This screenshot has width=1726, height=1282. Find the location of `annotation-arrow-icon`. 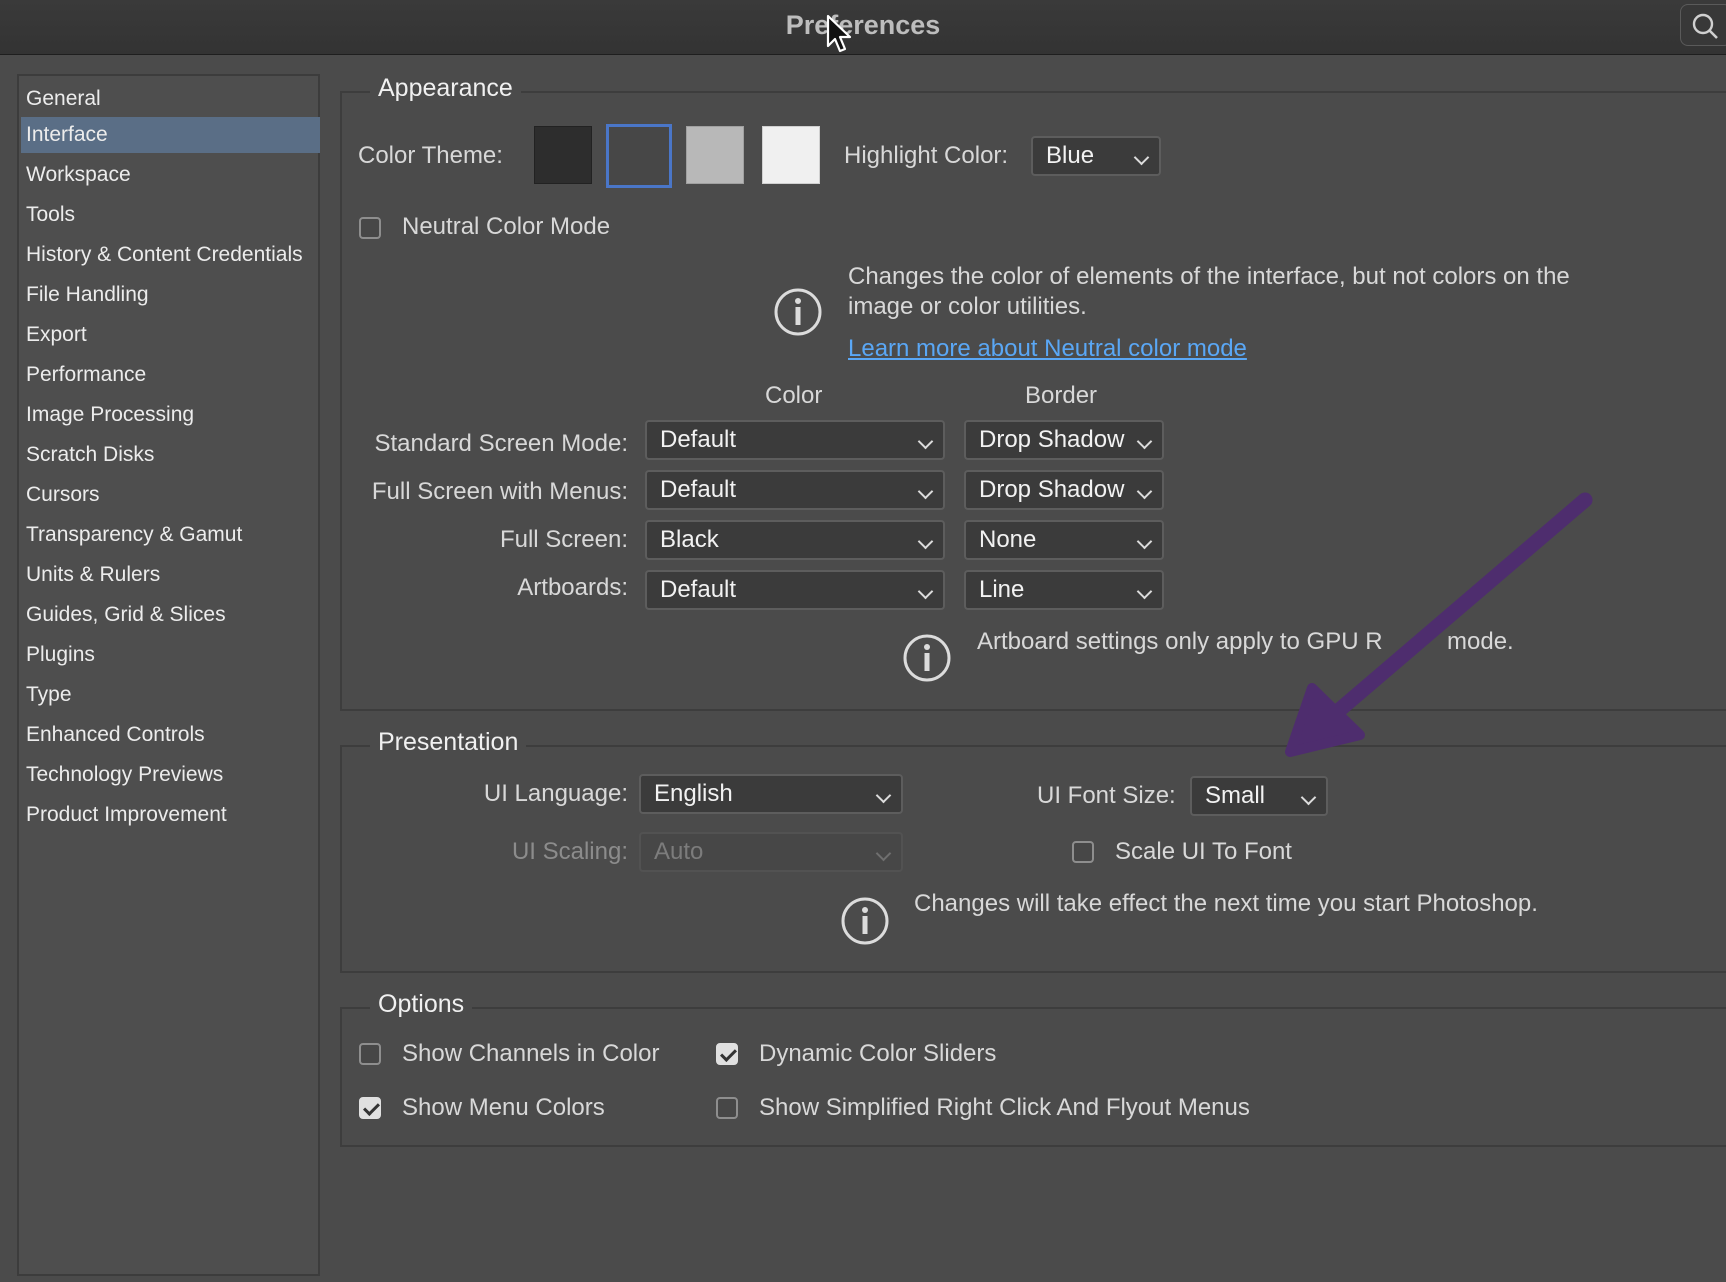

annotation-arrow-icon is located at coordinates (1439, 624).